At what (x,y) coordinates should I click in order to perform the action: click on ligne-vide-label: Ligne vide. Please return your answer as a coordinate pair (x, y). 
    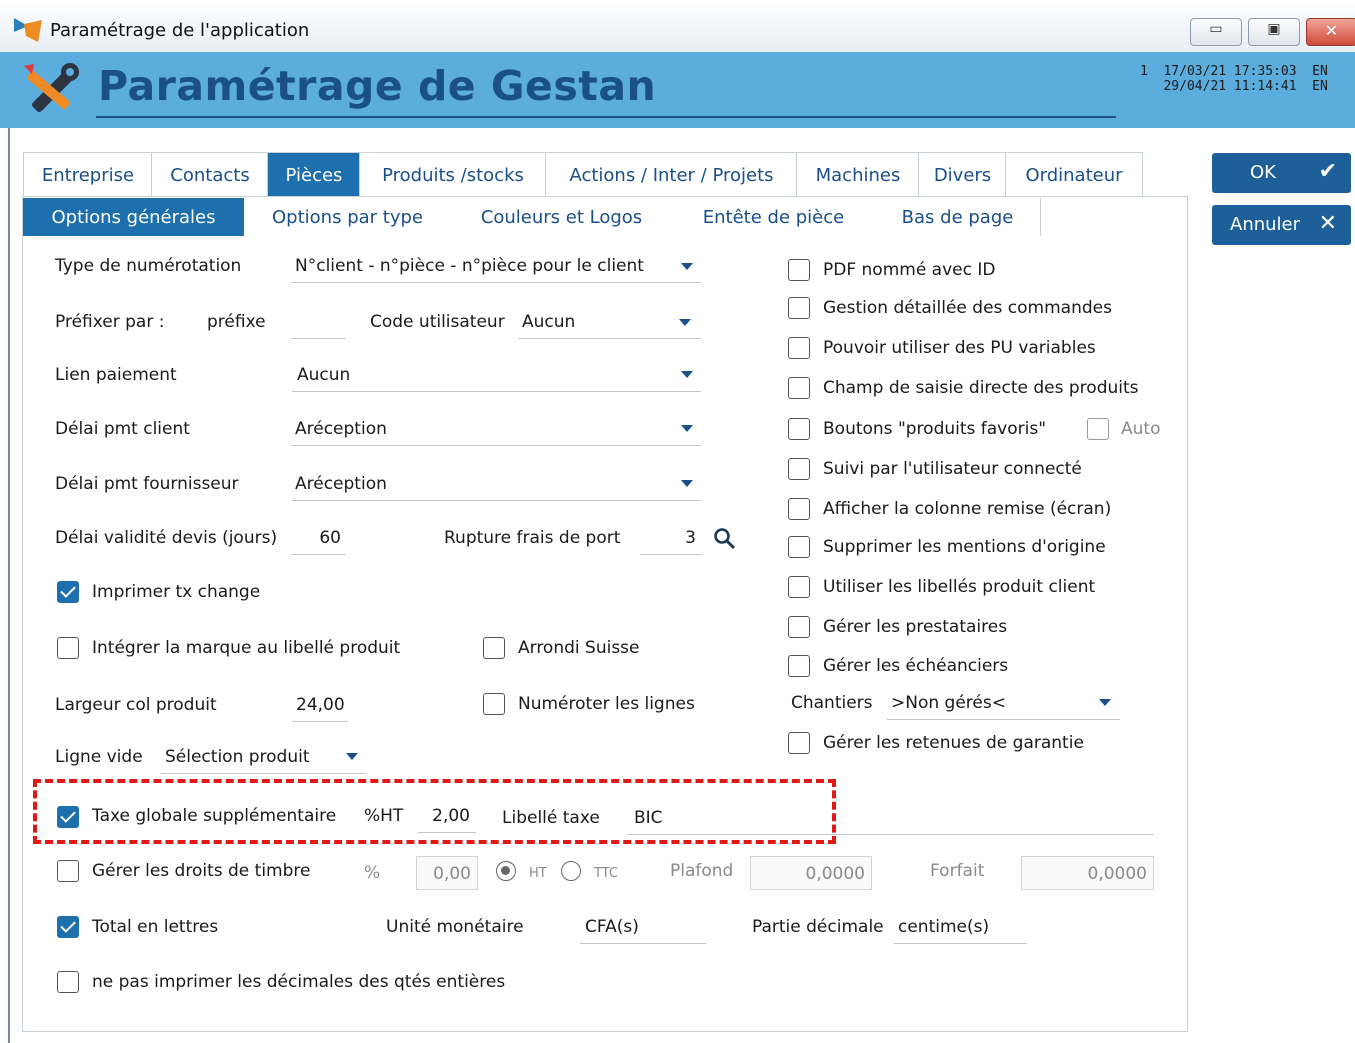
    Looking at the image, I should click on (99, 757).